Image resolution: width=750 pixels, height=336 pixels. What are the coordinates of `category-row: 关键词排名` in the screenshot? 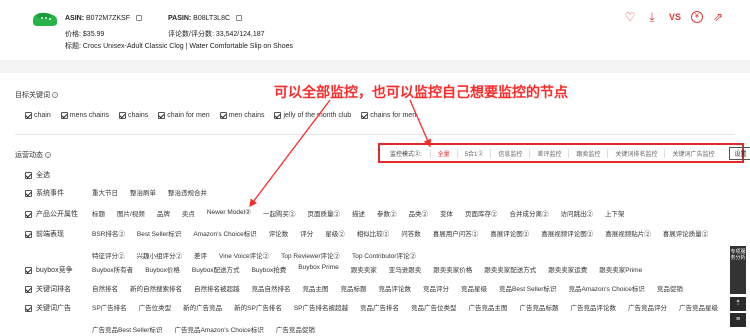 It's located at (48, 289).